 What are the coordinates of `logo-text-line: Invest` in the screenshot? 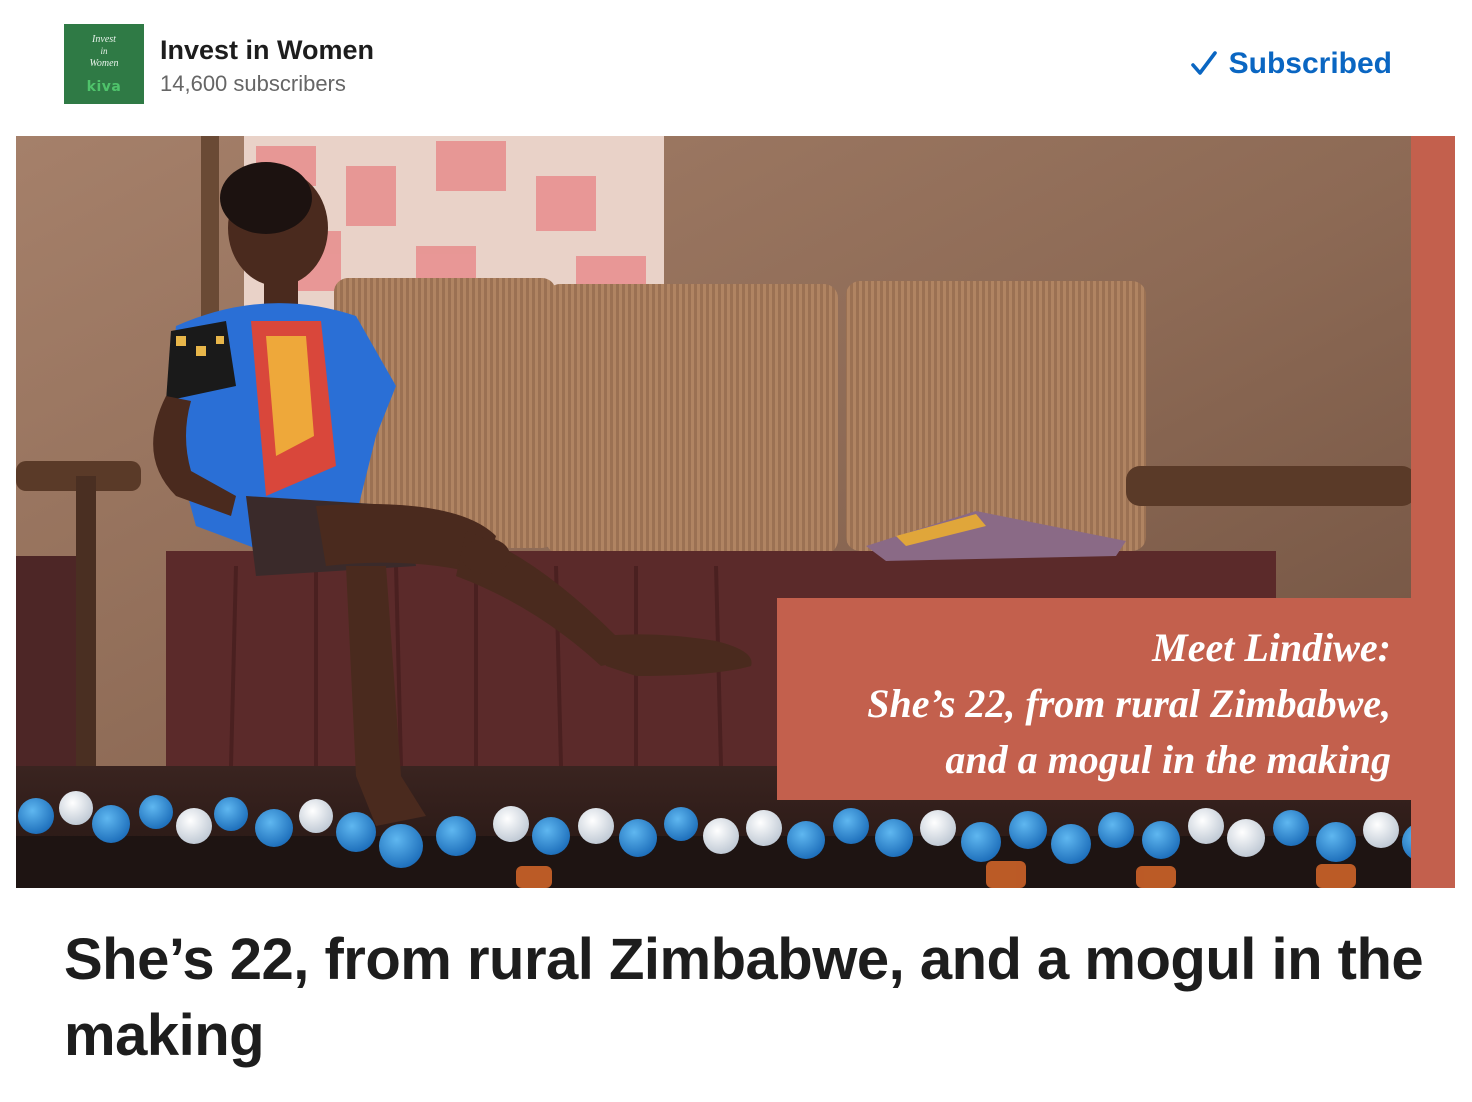 It's located at (104, 39).